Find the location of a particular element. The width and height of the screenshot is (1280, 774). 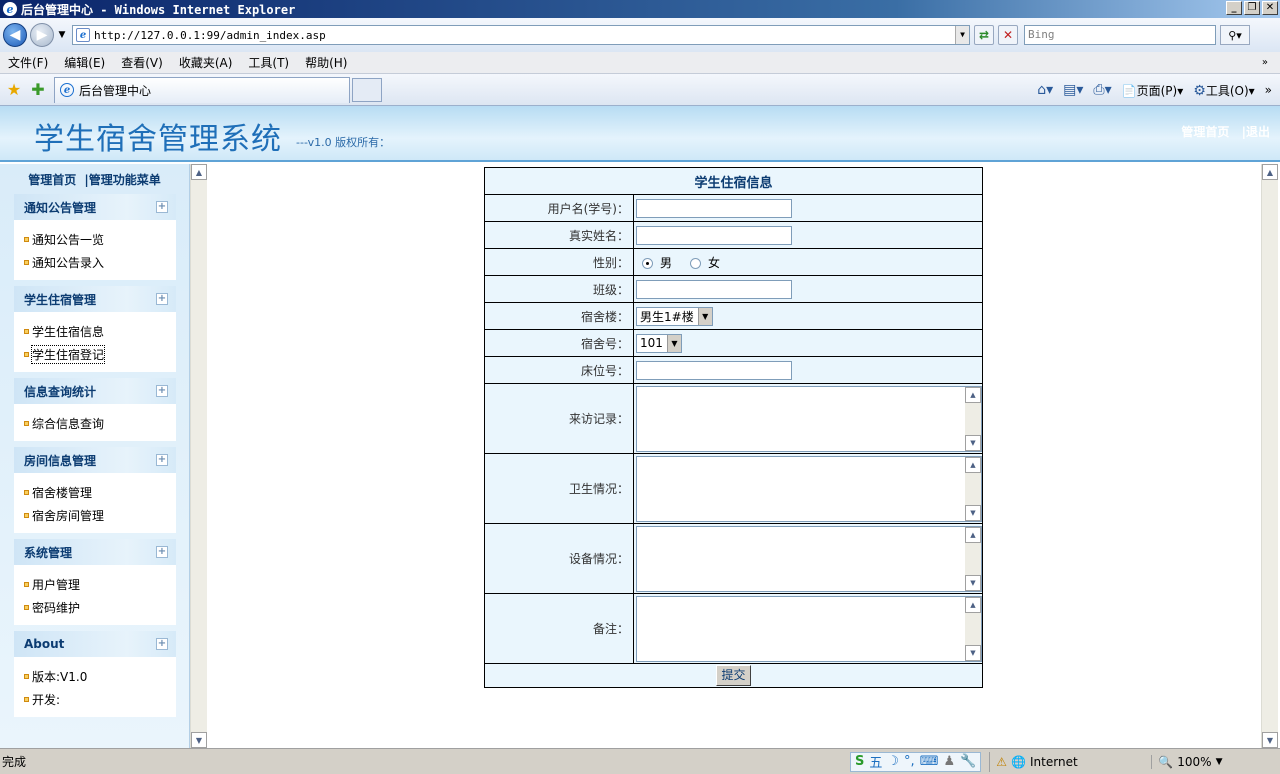

bed-field is located at coordinates (714, 370).